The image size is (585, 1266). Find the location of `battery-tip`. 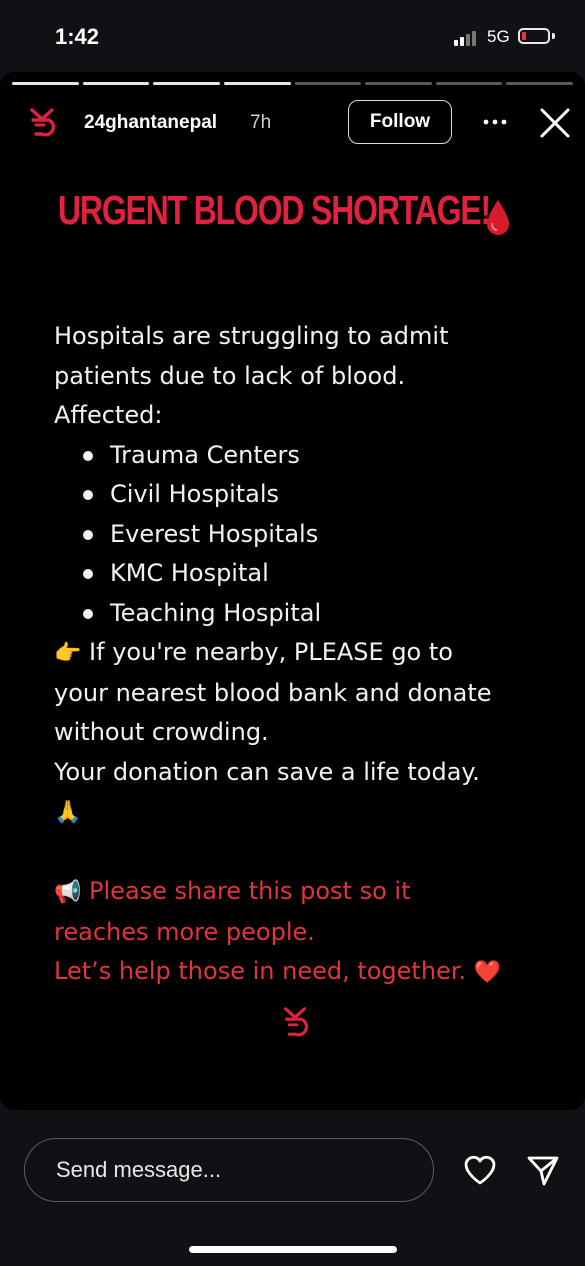

battery-tip is located at coordinates (553, 36).